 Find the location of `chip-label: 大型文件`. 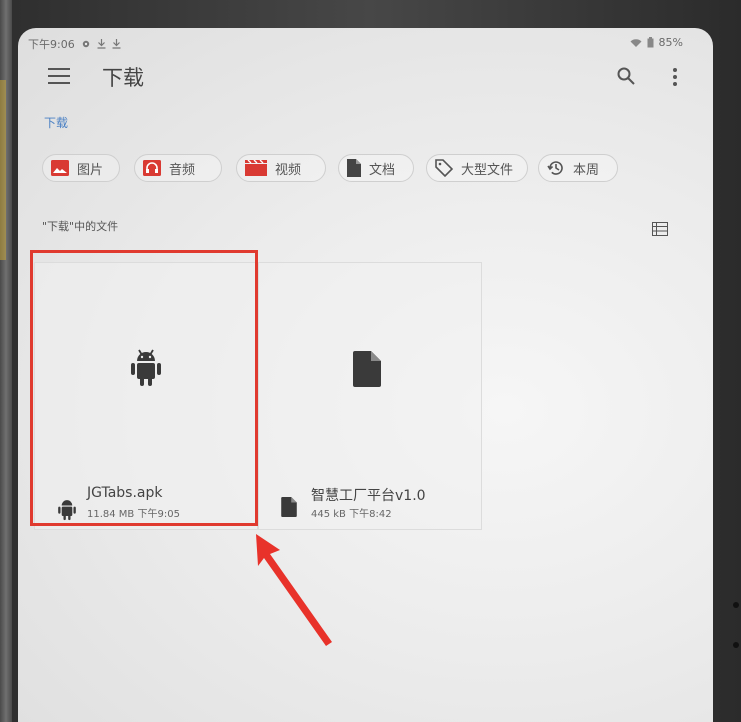

chip-label: 大型文件 is located at coordinates (487, 170).